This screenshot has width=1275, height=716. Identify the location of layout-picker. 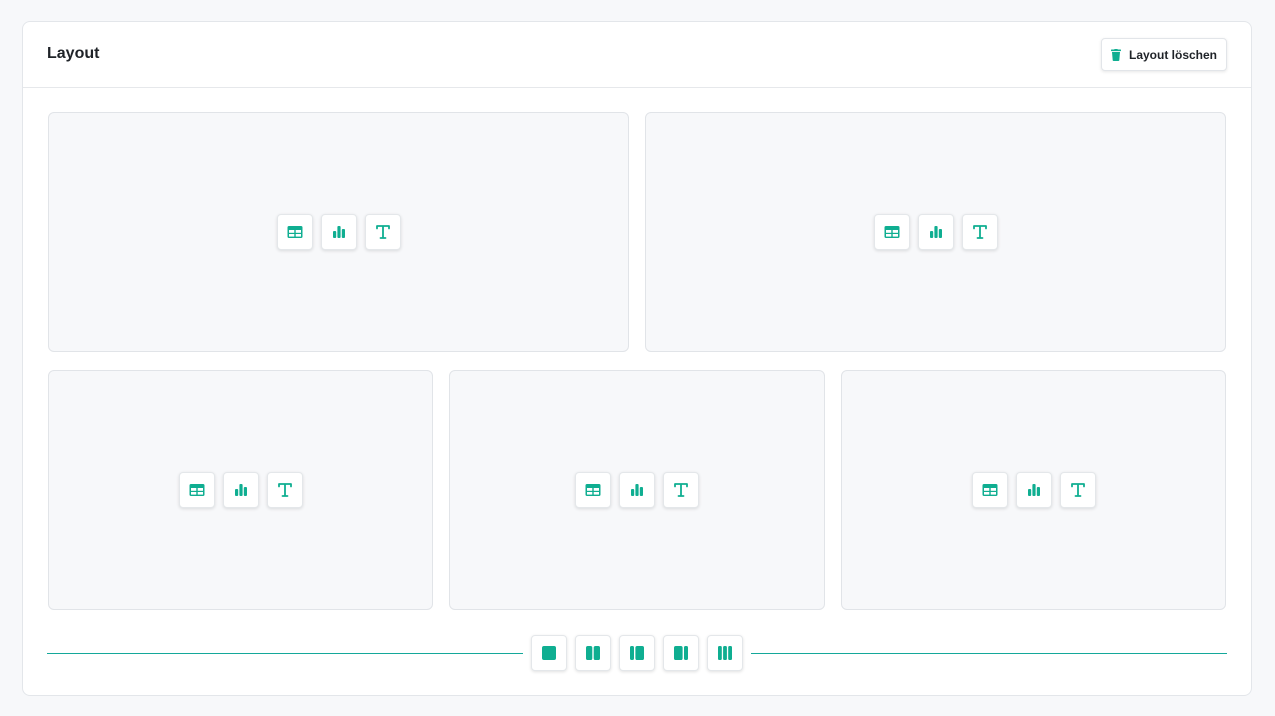
(637, 653).